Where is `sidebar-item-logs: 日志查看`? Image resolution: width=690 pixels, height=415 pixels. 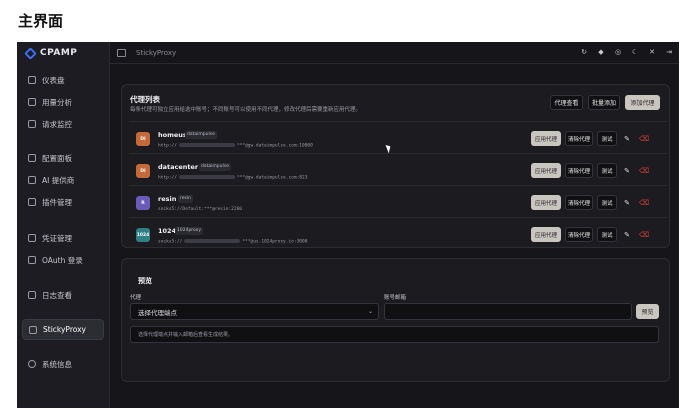 sidebar-item-logs: 日志查看 is located at coordinates (63, 295).